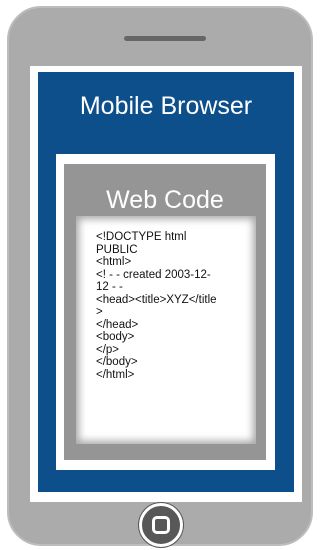 The height and width of the screenshot is (550, 320). What do you see at coordinates (166, 106) in the screenshot?
I see `browser-title: Mobile Browser` at bounding box center [166, 106].